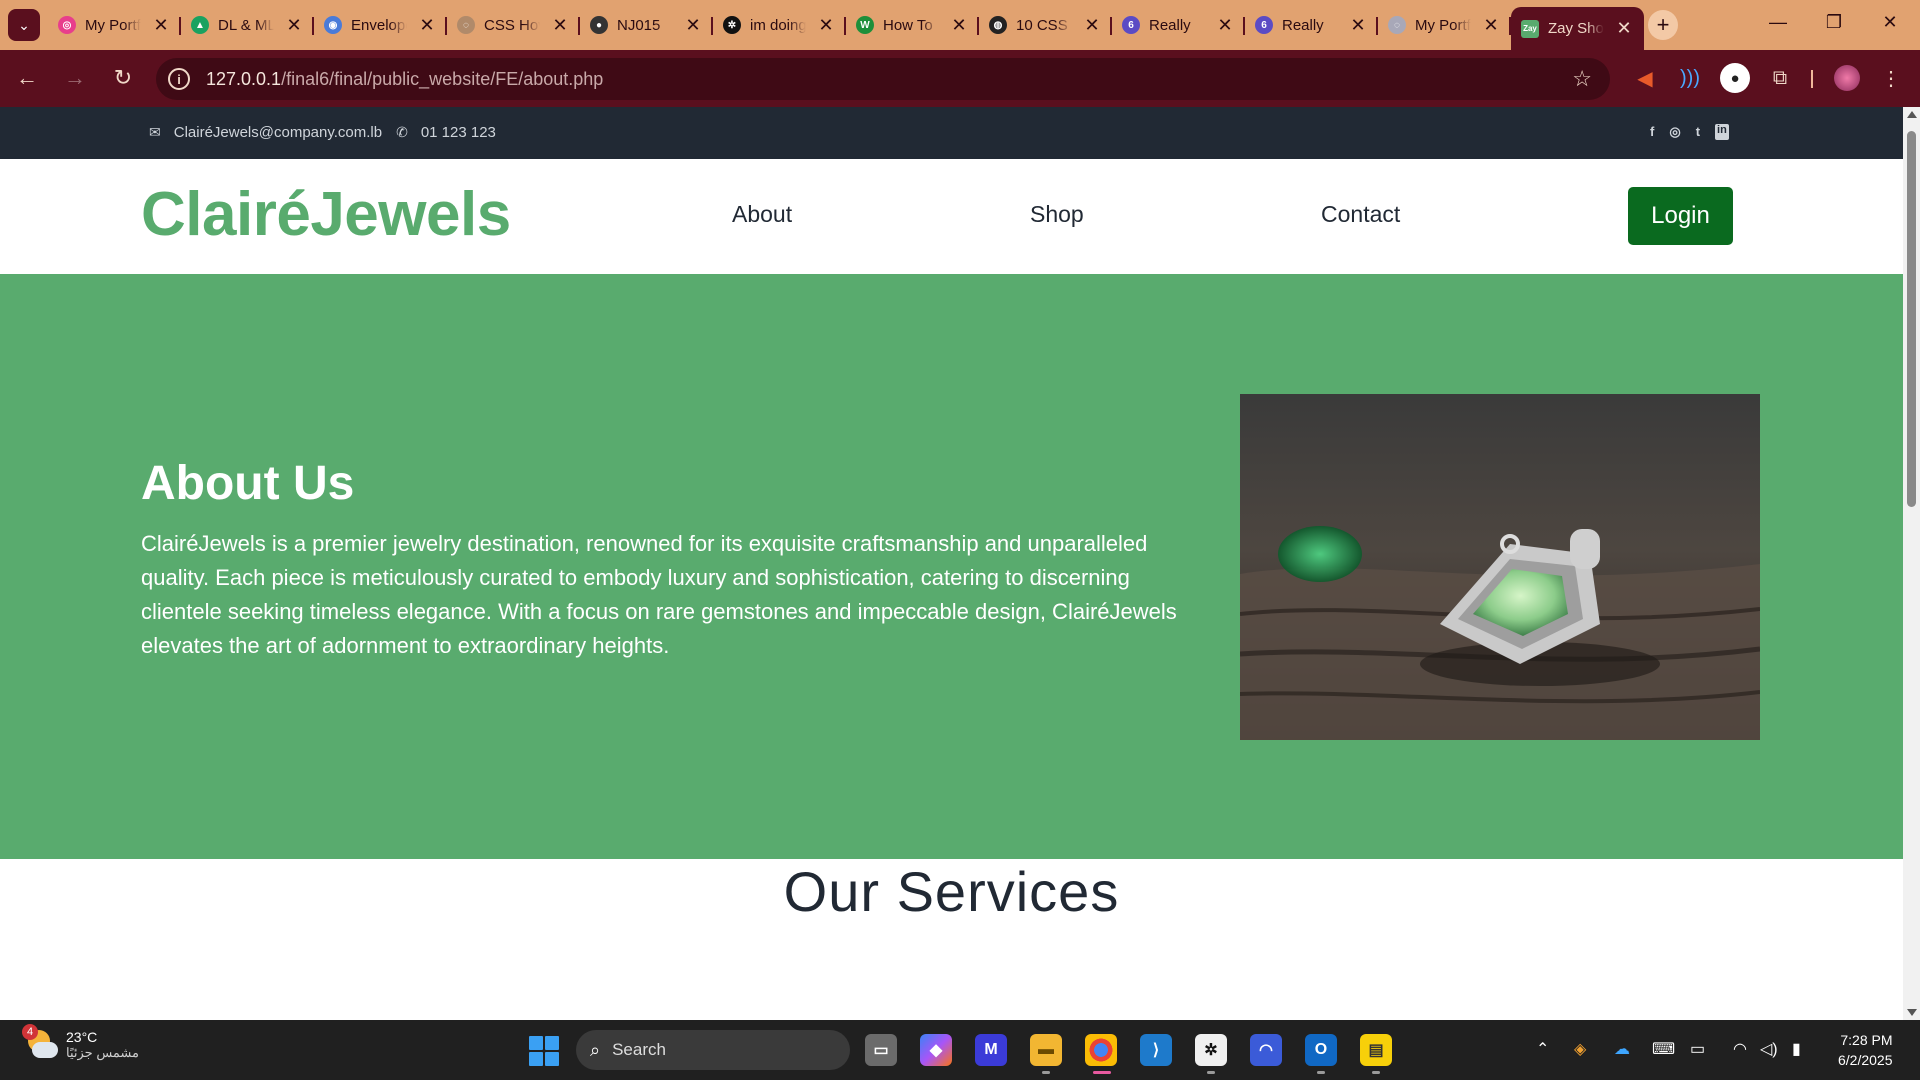 The height and width of the screenshot is (1080, 1920). What do you see at coordinates (1891, 78) in the screenshot?
I see `browser-menu-icon: ⋮` at bounding box center [1891, 78].